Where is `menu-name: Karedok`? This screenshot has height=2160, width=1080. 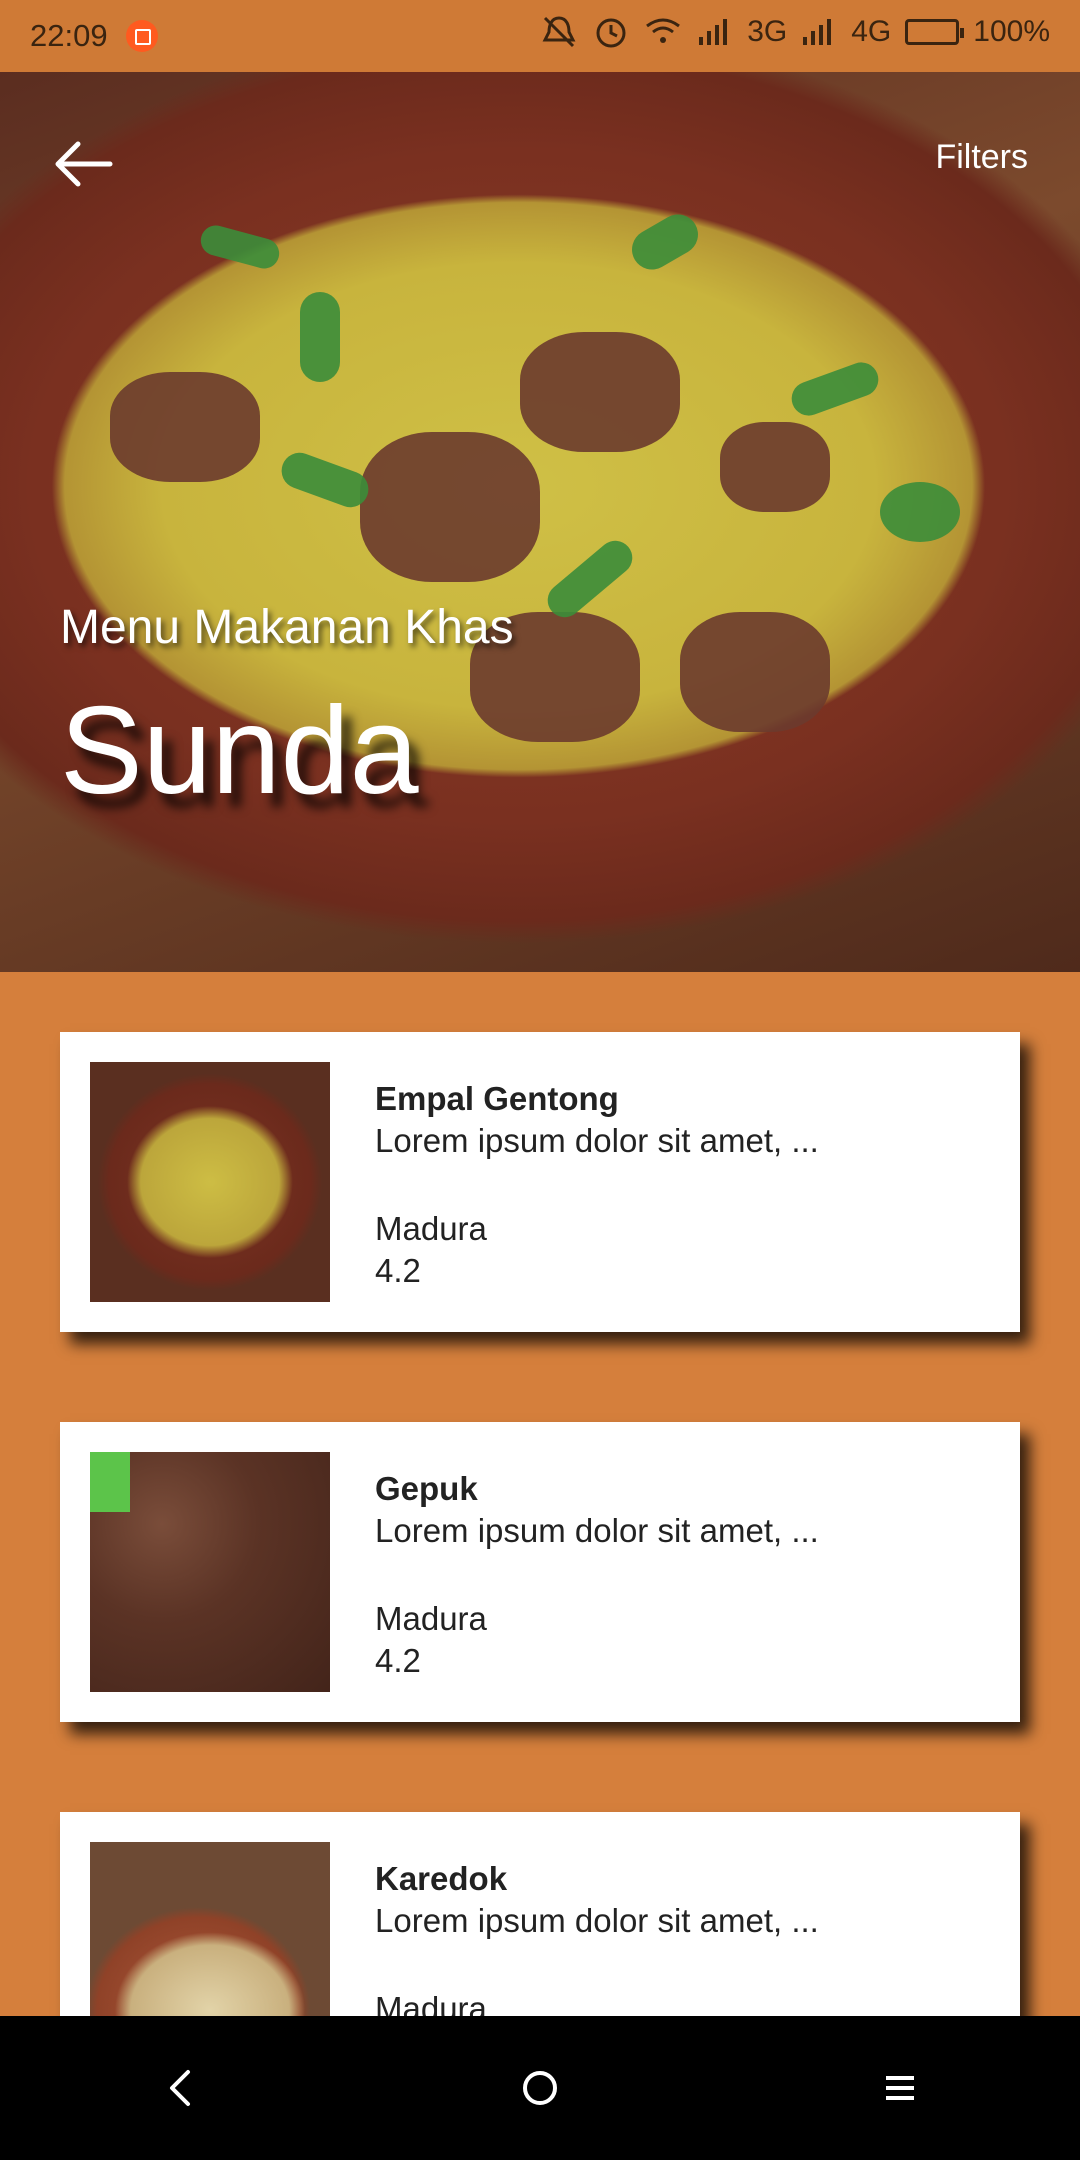 menu-name: Karedok is located at coordinates (441, 1878).